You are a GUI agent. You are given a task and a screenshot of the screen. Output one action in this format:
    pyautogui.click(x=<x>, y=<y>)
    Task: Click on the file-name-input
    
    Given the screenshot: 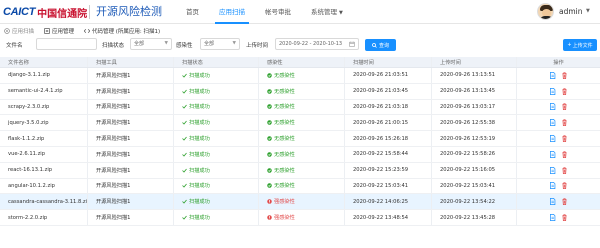 What is the action you would take?
    pyautogui.click(x=66, y=44)
    